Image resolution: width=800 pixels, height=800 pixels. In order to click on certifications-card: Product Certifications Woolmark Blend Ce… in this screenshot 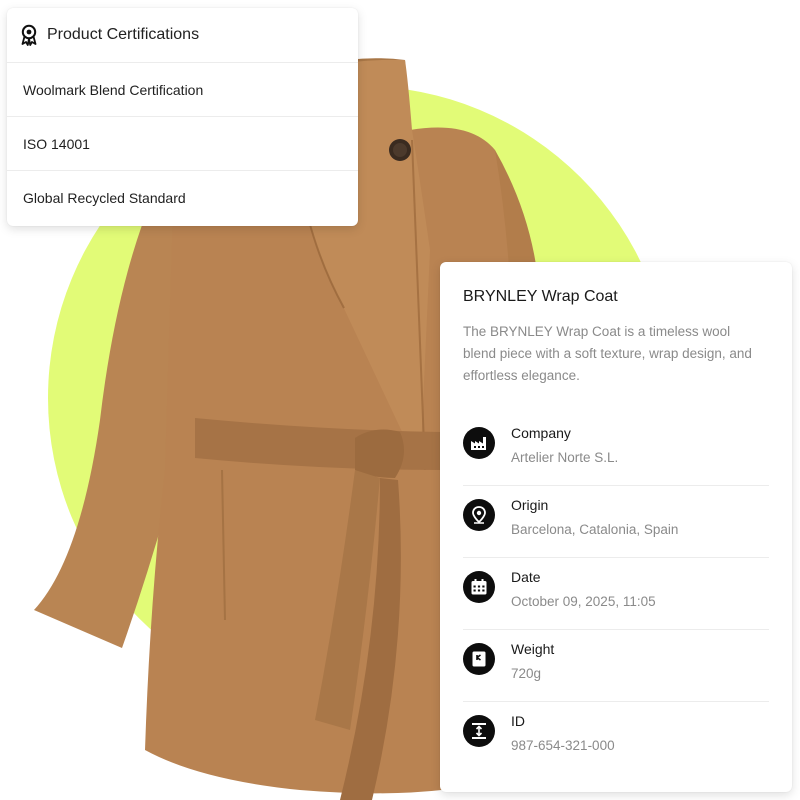, I will do `click(182, 117)`.